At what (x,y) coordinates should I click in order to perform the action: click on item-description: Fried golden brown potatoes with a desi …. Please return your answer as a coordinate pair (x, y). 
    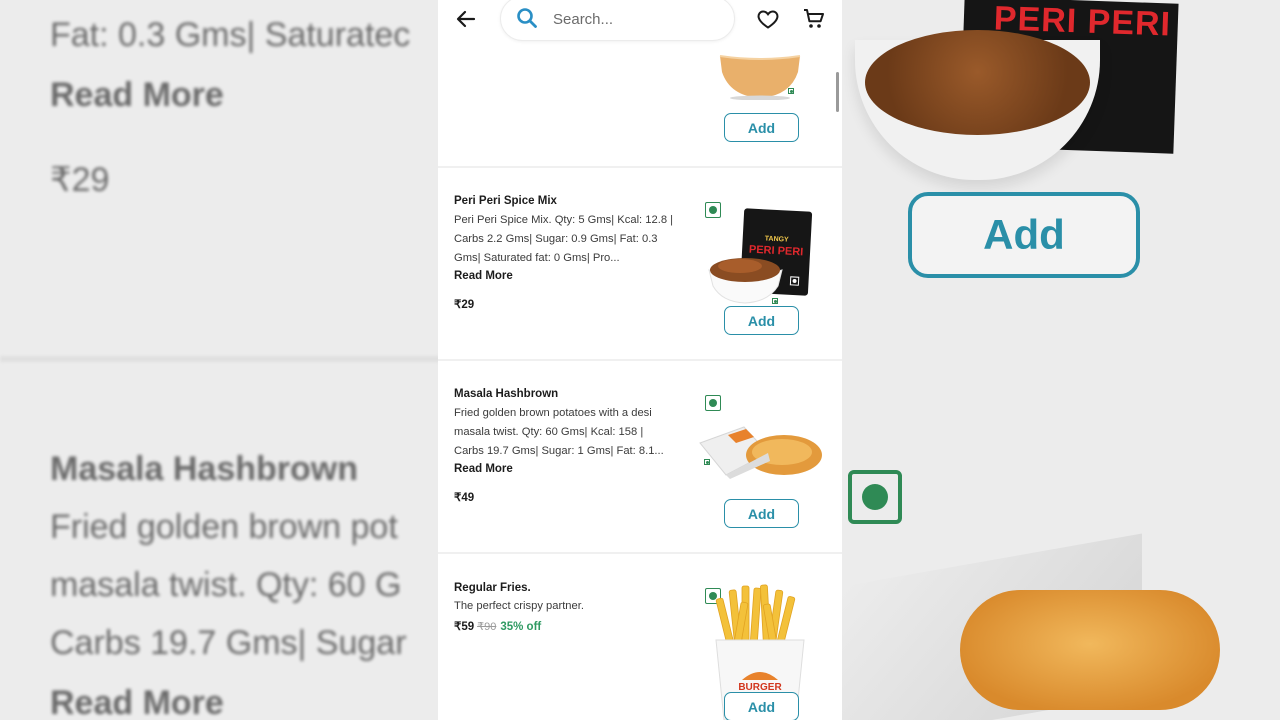
    Looking at the image, I should click on (559, 432).